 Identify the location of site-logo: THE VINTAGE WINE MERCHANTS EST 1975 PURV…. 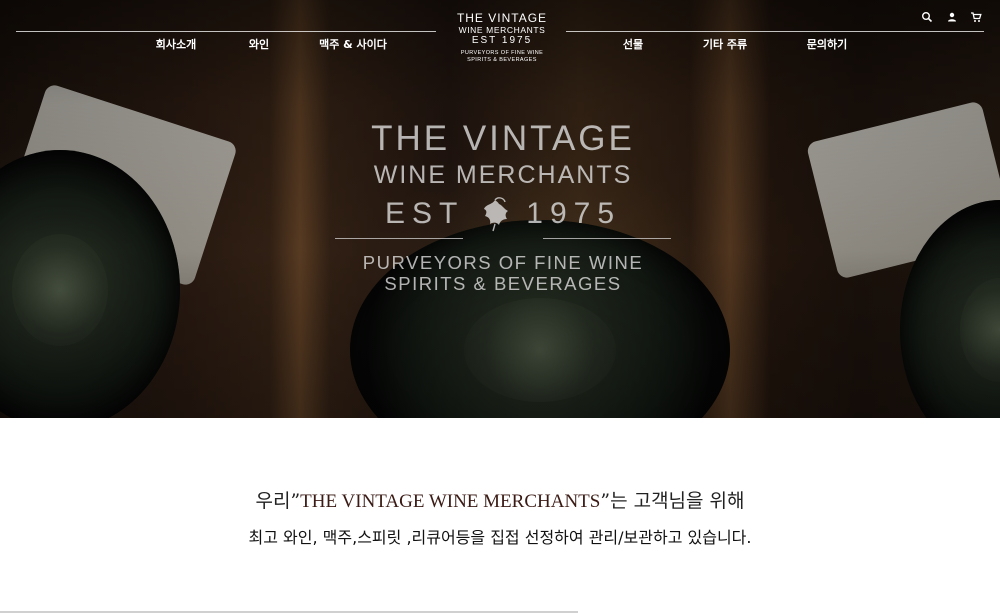
(502, 38).